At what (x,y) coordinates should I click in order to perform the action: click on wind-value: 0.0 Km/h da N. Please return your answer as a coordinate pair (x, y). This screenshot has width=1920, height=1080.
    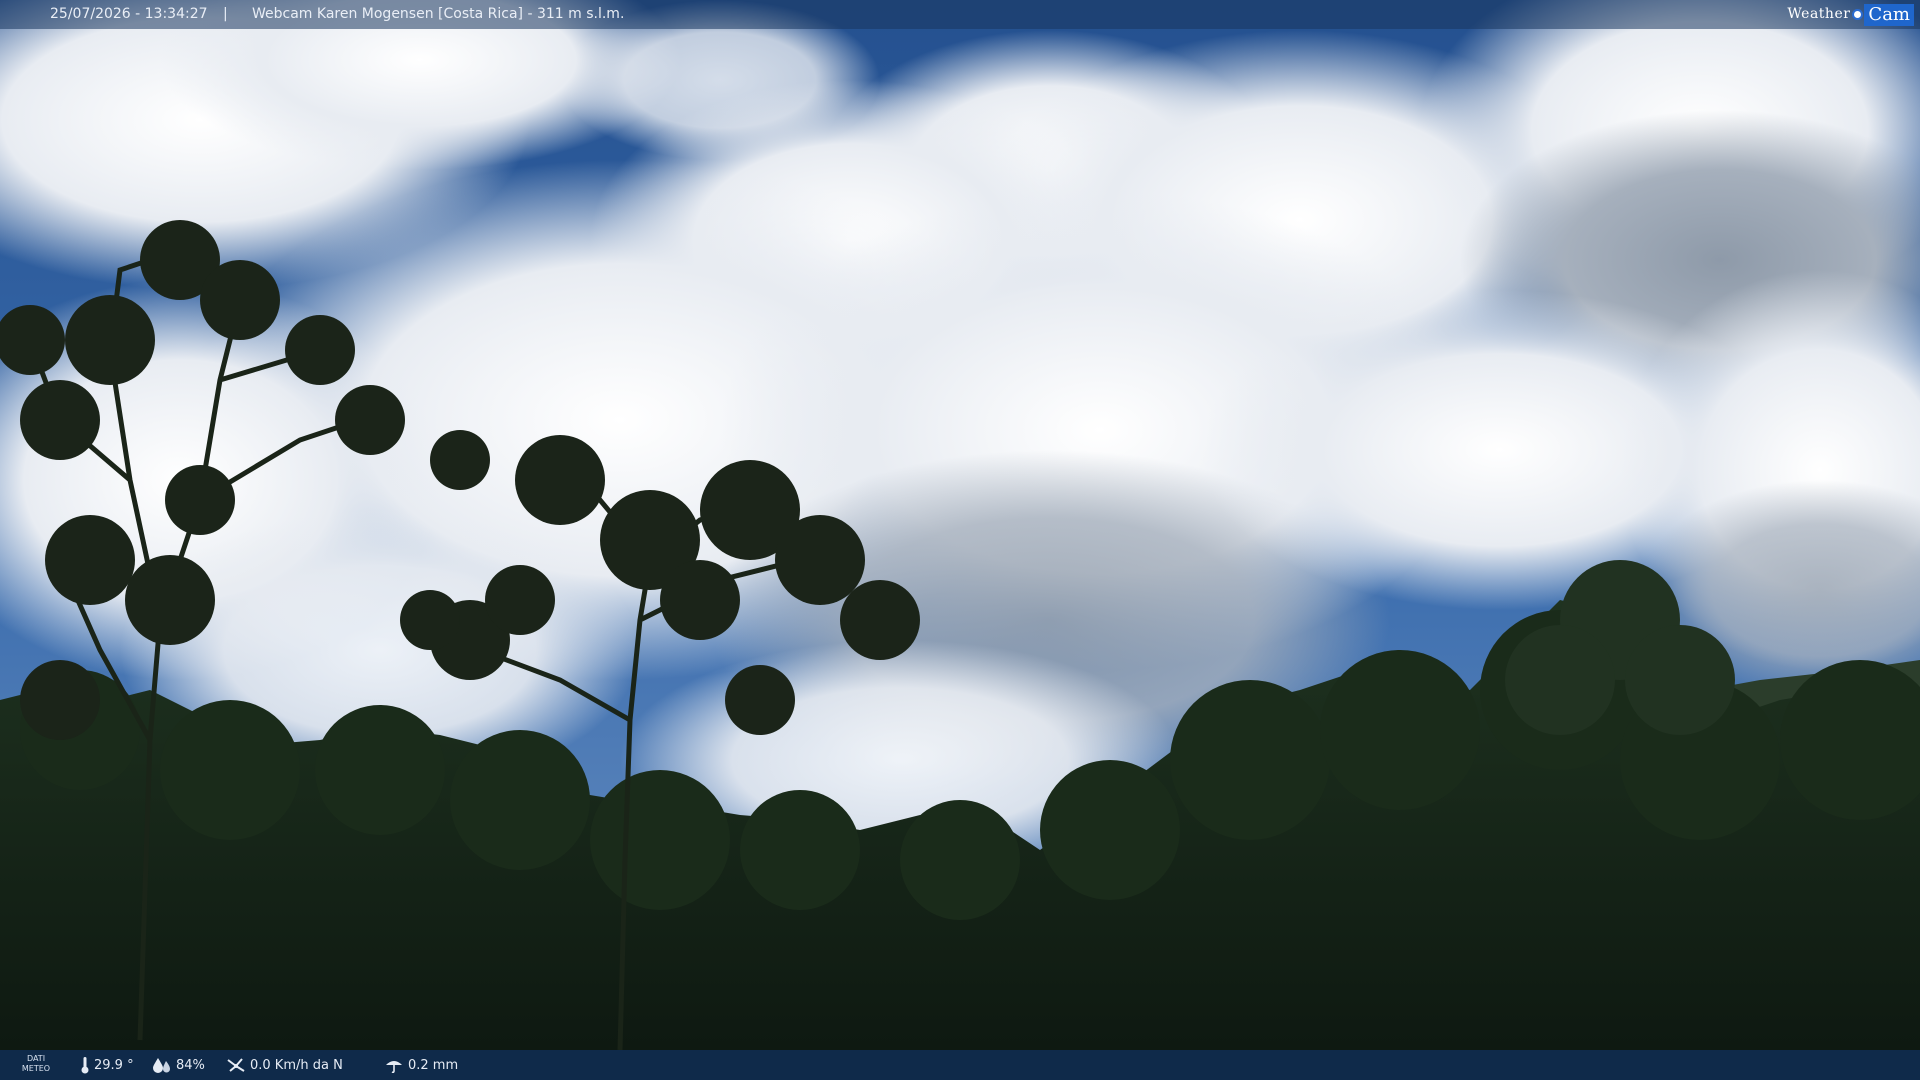
    Looking at the image, I should click on (296, 1065).